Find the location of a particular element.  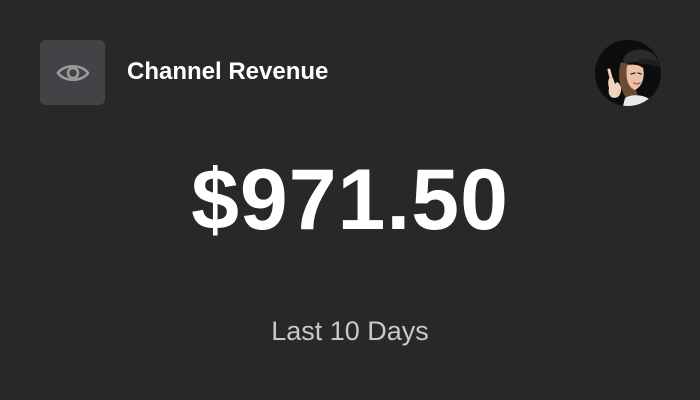

user-avatar is located at coordinates (628, 73).